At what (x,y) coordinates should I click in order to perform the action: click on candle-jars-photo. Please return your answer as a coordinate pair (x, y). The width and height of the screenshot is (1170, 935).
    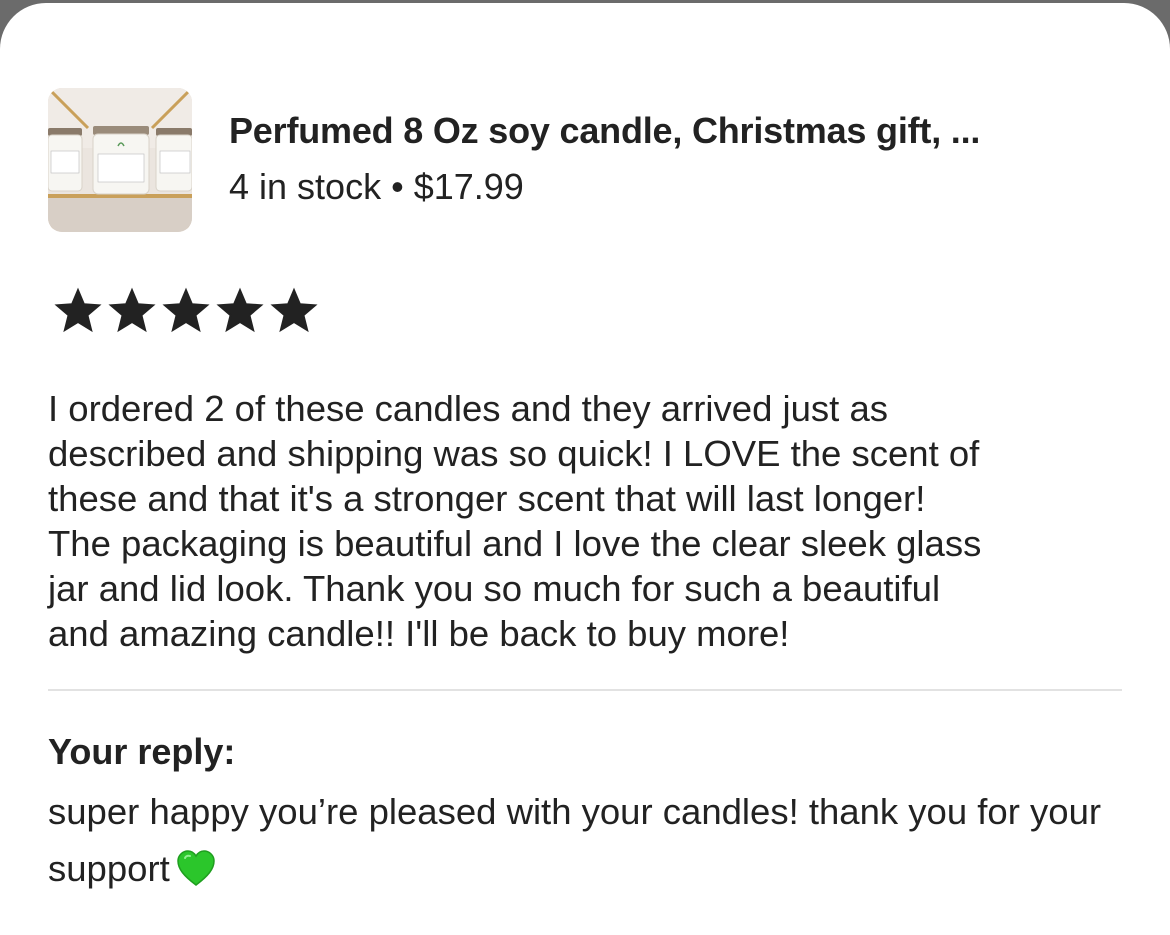
    Looking at the image, I should click on (120, 160).